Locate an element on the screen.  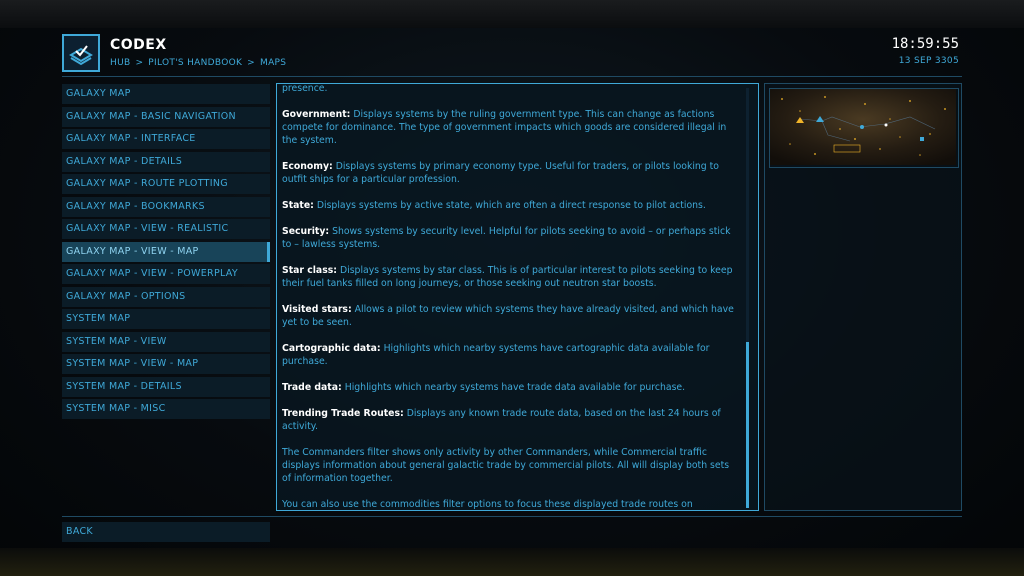
term-label: Trade data: is located at coordinates (312, 387).